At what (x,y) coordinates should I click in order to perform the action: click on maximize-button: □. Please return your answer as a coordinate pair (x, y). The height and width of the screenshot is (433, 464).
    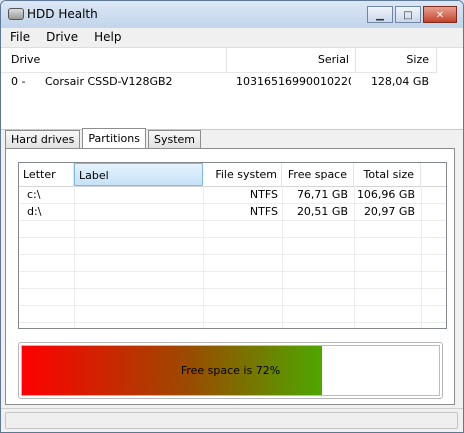
    Looking at the image, I should click on (408, 14).